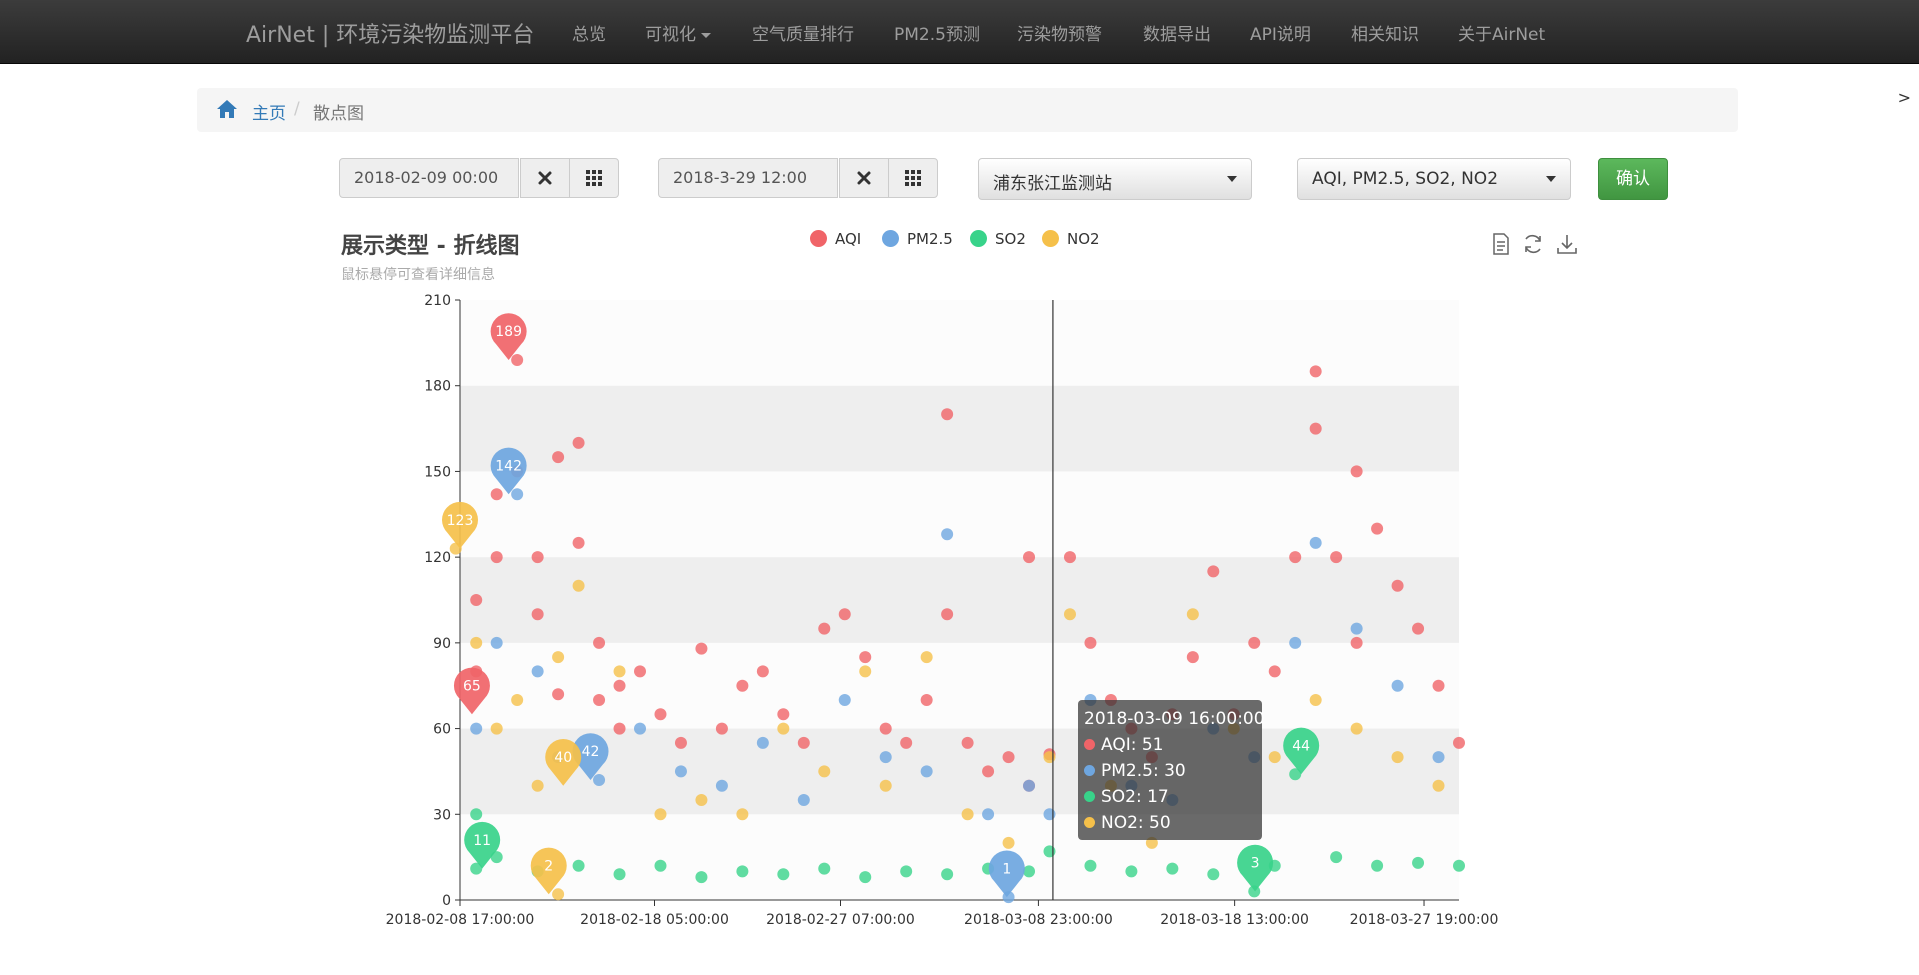 The height and width of the screenshot is (975, 1919). What do you see at coordinates (472, 686) in the screenshot?
I see `mark-point-label: 65` at bounding box center [472, 686].